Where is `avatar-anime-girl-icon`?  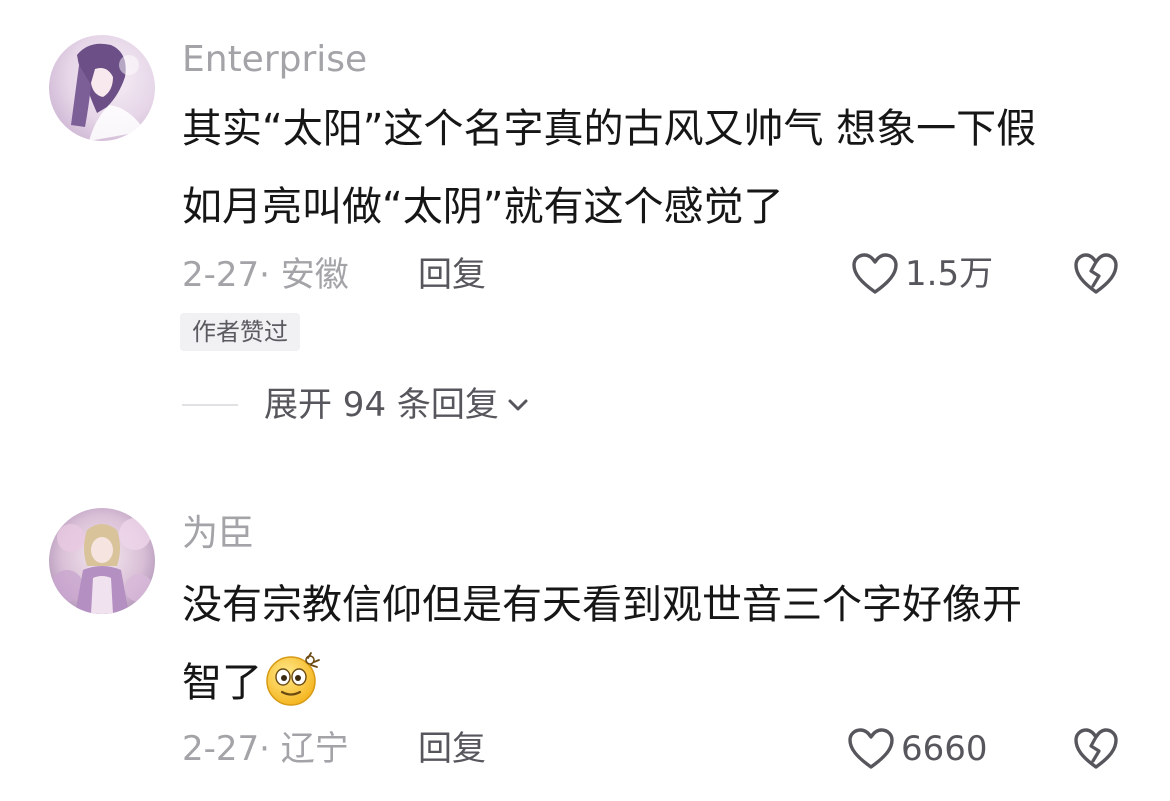
avatar-anime-girl-icon is located at coordinates (102, 88).